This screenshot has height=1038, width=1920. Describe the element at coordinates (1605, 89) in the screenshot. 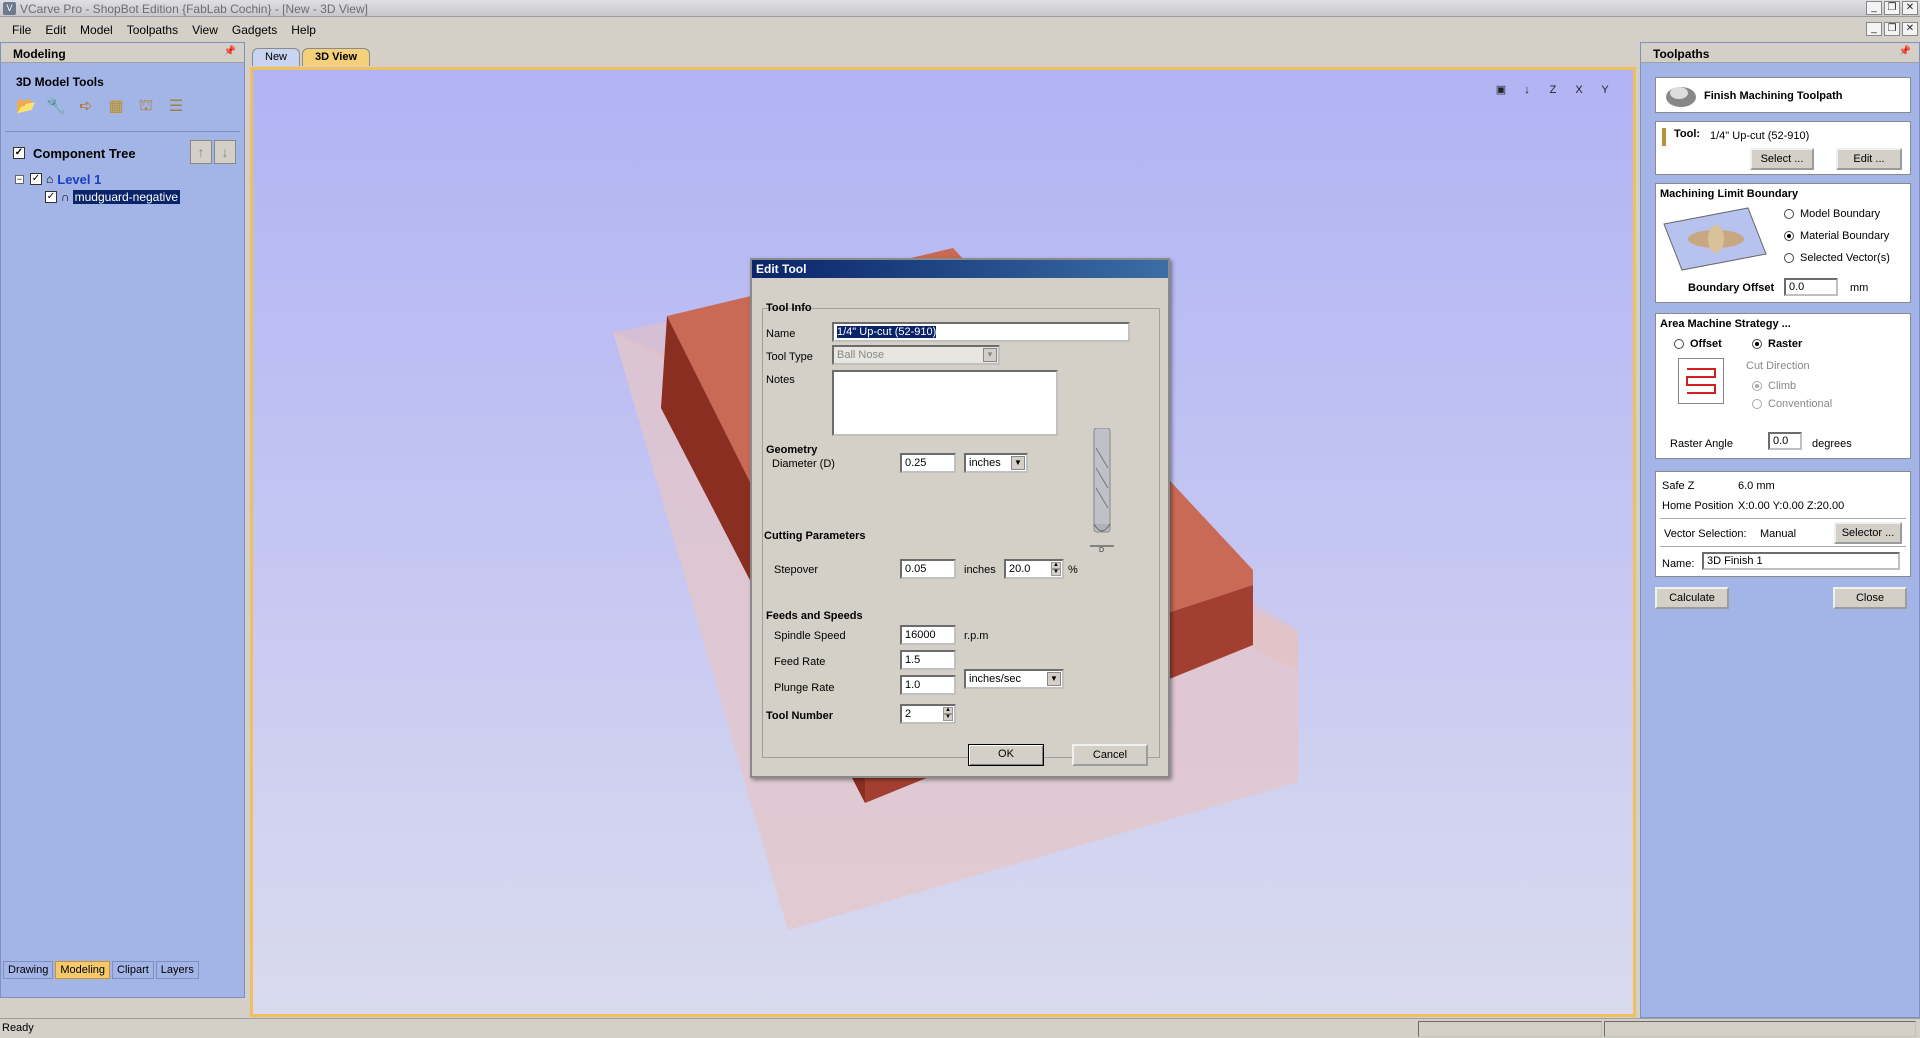

I see `y-view-icon: Y` at that location.